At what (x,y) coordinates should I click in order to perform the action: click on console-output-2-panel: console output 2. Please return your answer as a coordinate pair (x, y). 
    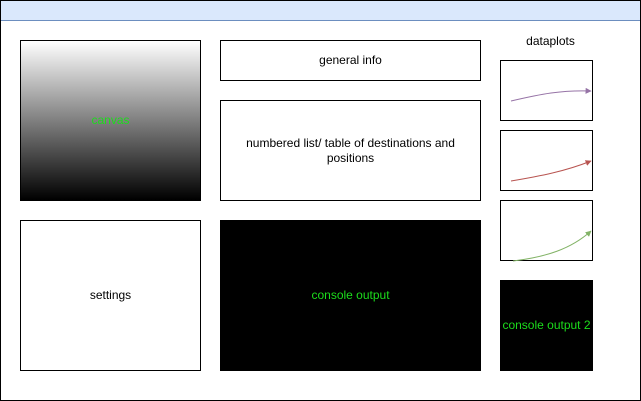
    Looking at the image, I should click on (546, 325).